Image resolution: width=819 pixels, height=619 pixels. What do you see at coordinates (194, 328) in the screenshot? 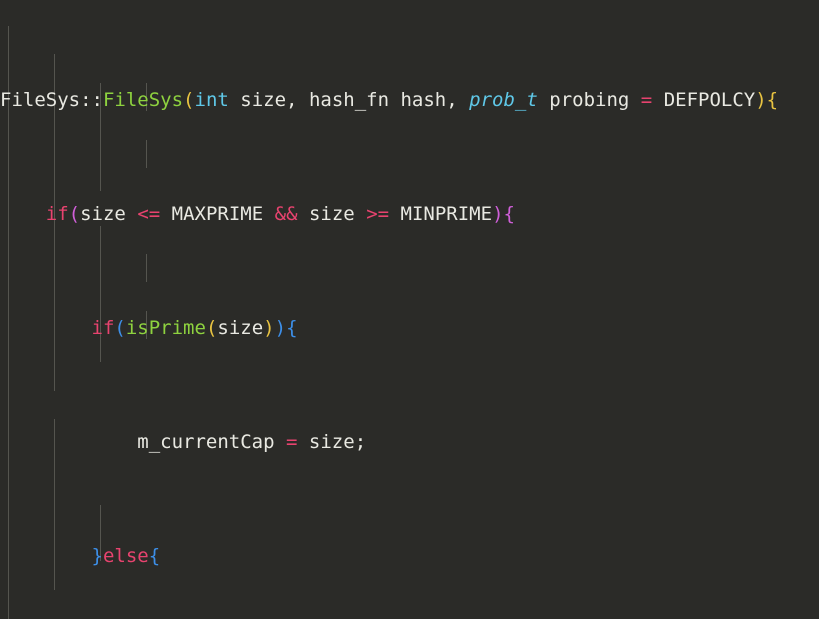
I see `code-line-3: if(isPrime(size)){` at bounding box center [194, 328].